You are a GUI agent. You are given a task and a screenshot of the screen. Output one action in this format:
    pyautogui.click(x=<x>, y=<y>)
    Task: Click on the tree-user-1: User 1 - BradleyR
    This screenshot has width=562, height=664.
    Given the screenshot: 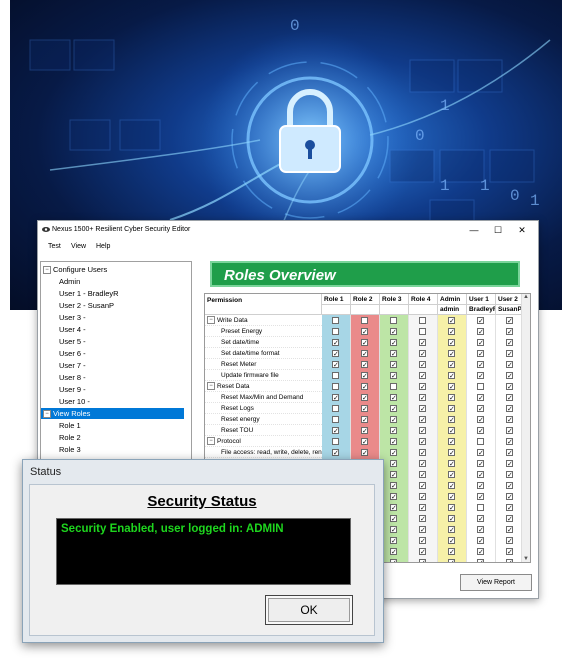 What is the action you would take?
    pyautogui.click(x=89, y=293)
    